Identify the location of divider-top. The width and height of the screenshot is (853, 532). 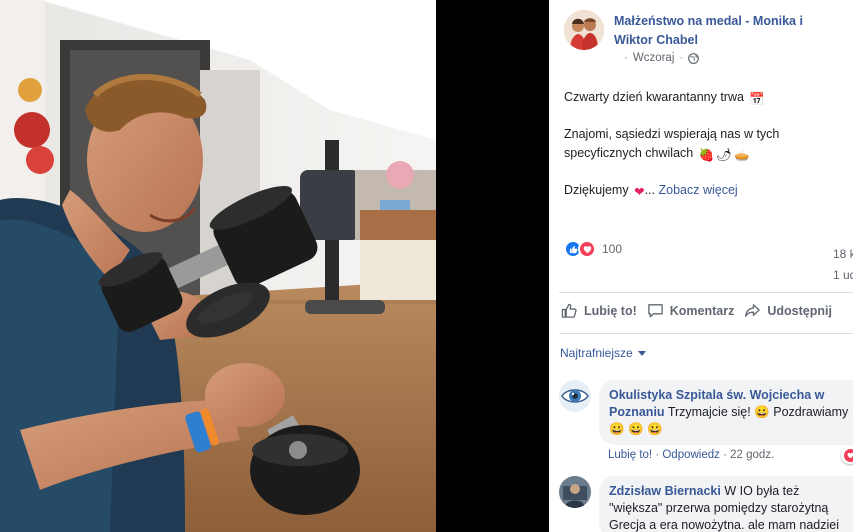
(706, 292).